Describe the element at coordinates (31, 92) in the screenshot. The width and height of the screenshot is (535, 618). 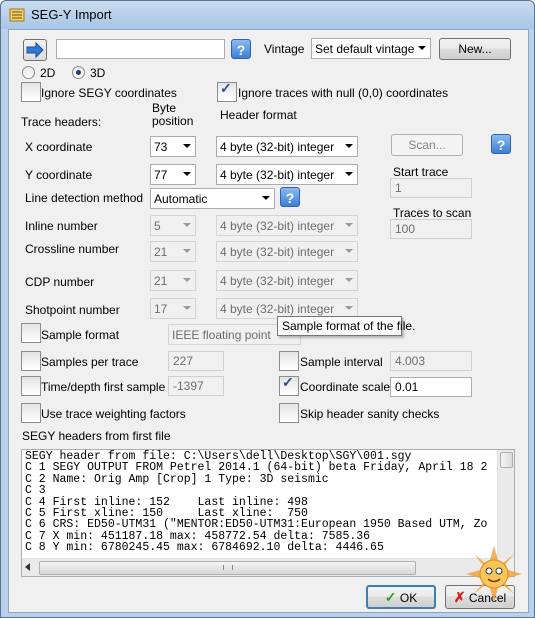
I see `ignore-segy-checkbox` at that location.